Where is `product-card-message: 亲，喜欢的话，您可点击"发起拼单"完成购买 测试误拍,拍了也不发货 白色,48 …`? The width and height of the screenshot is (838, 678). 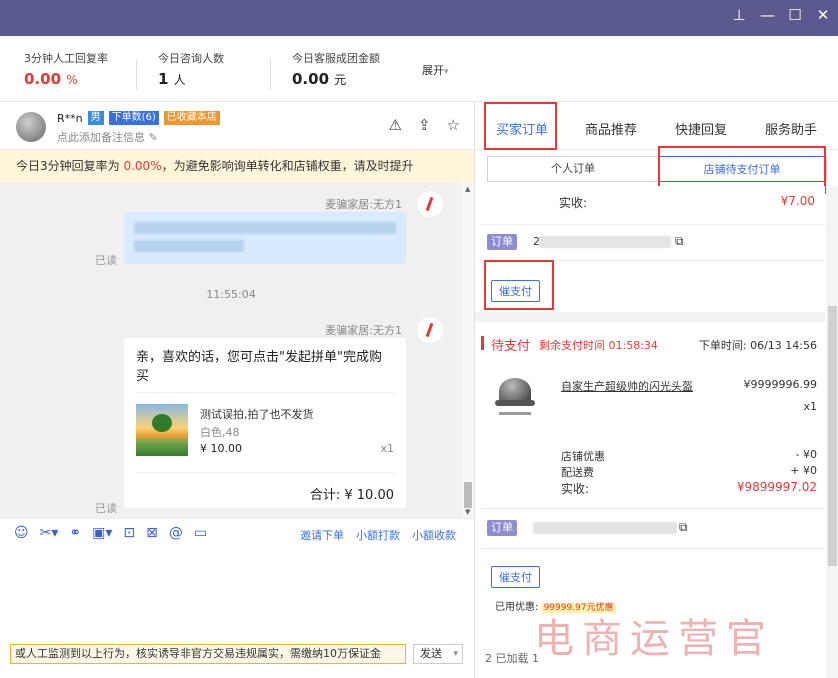 product-card-message: 亲，喜欢的话，您可点击"发起拼单"完成购买 测试误拍,拍了也不发货 白色,48 … is located at coordinates (265, 423).